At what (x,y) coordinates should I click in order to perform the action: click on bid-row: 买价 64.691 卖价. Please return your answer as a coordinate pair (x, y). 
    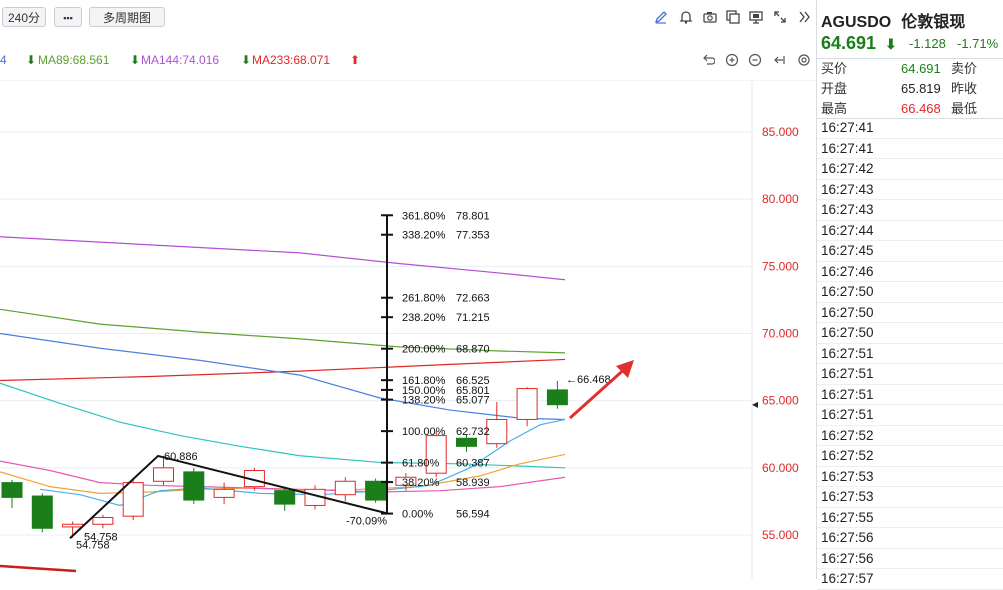
    Looking at the image, I should click on (911, 69).